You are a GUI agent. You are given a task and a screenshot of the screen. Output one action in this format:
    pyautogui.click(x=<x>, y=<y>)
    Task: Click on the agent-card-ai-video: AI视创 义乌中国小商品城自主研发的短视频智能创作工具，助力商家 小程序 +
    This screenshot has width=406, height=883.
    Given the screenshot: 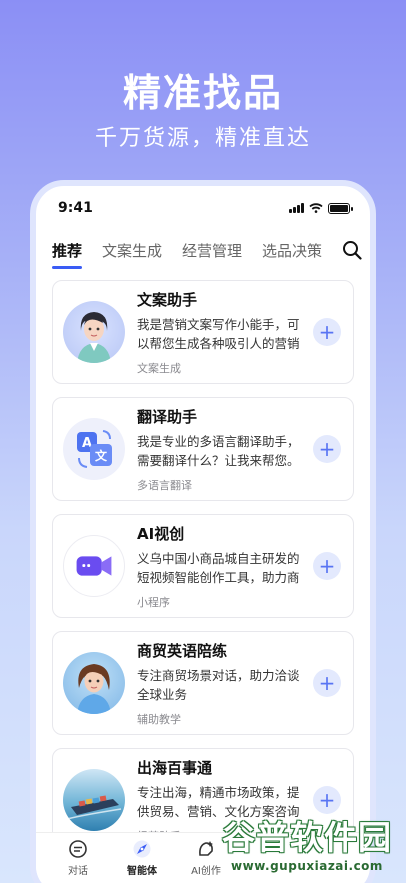 What is the action you would take?
    pyautogui.click(x=203, y=566)
    